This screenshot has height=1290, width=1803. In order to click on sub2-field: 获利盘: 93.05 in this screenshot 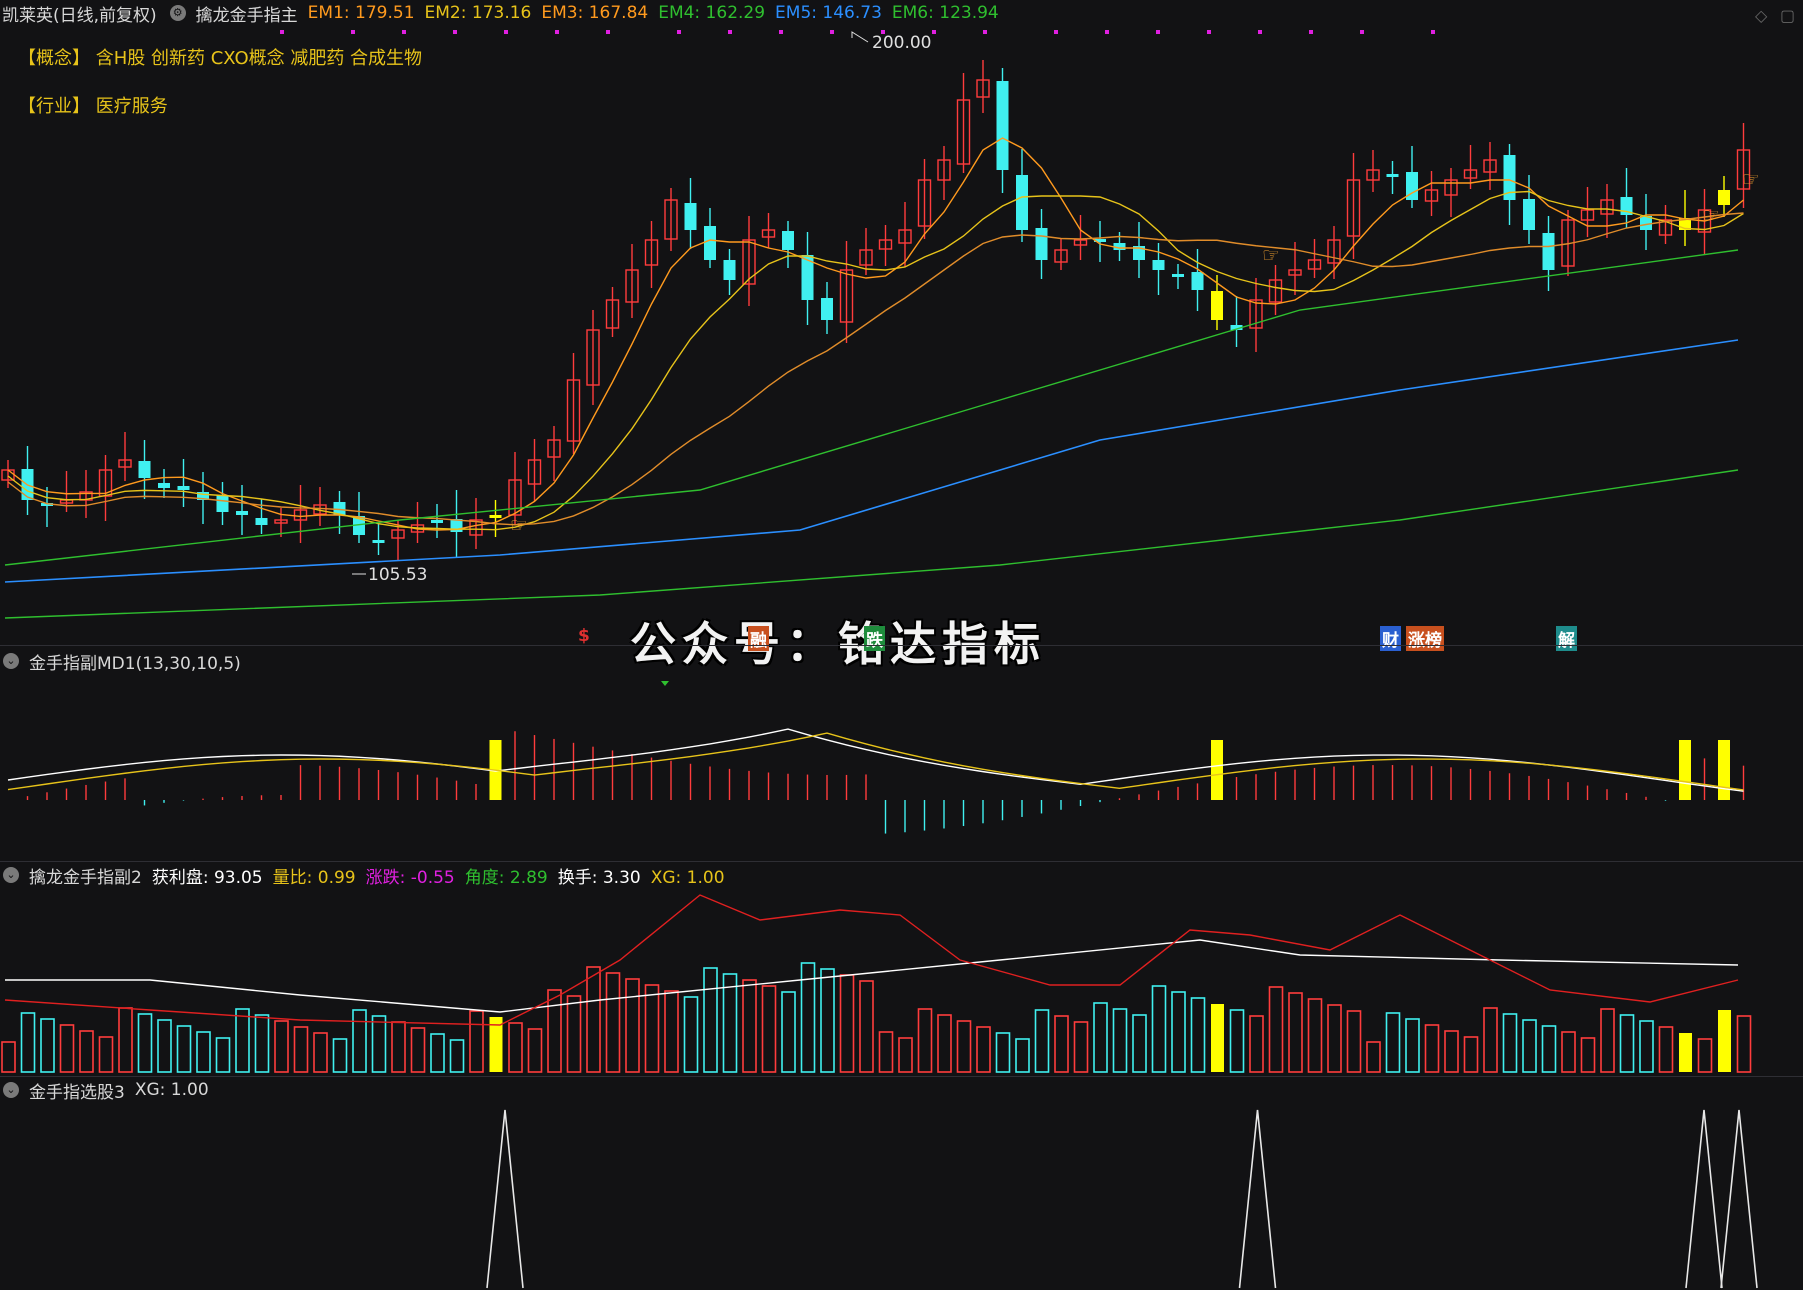, I will do `click(207, 877)`.